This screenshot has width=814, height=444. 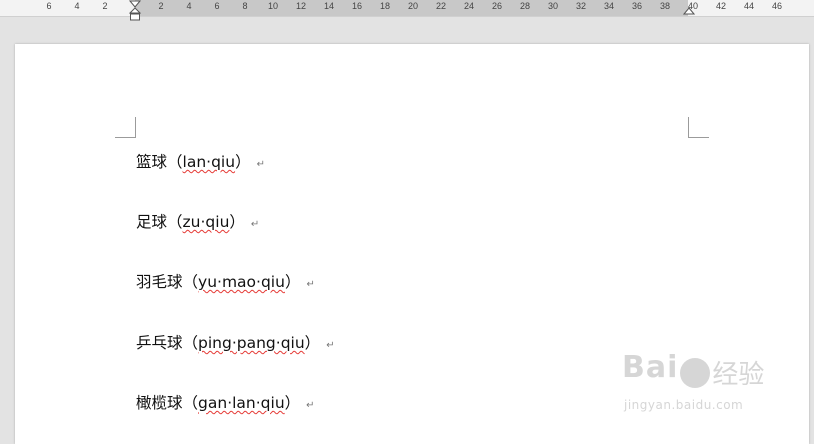 I want to click on hanzi-text: 篮球, so click(x=152, y=162).